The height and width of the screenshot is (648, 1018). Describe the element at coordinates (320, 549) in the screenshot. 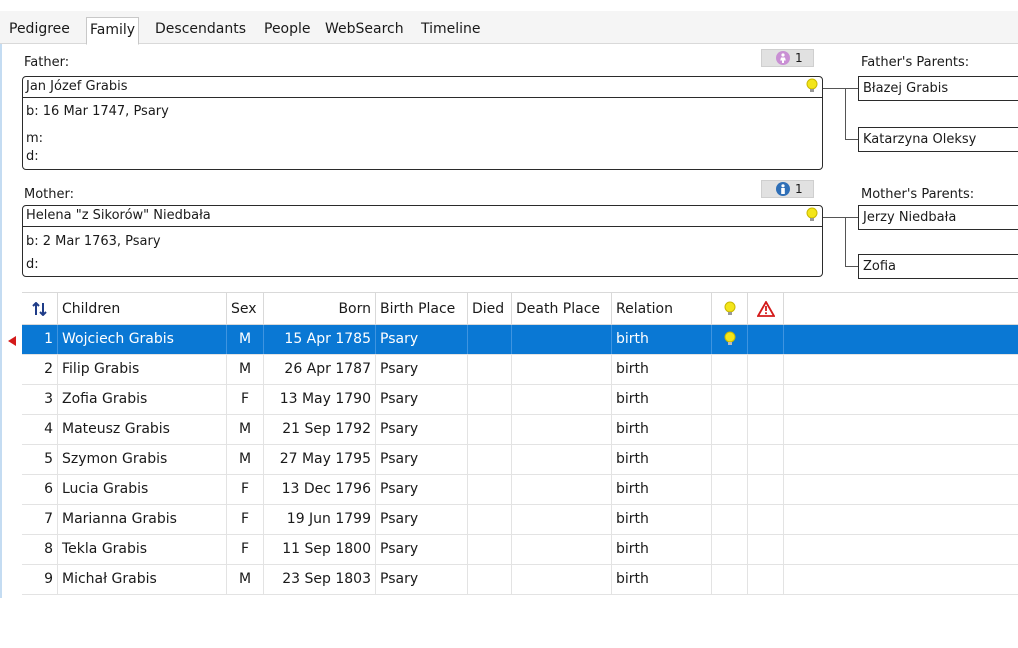

I see `child-born: 11 Sep 1800` at that location.